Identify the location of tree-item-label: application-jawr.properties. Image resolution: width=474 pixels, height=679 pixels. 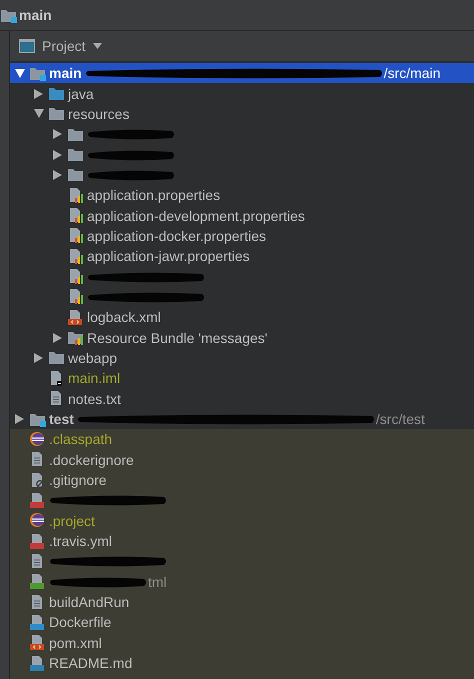
(168, 256).